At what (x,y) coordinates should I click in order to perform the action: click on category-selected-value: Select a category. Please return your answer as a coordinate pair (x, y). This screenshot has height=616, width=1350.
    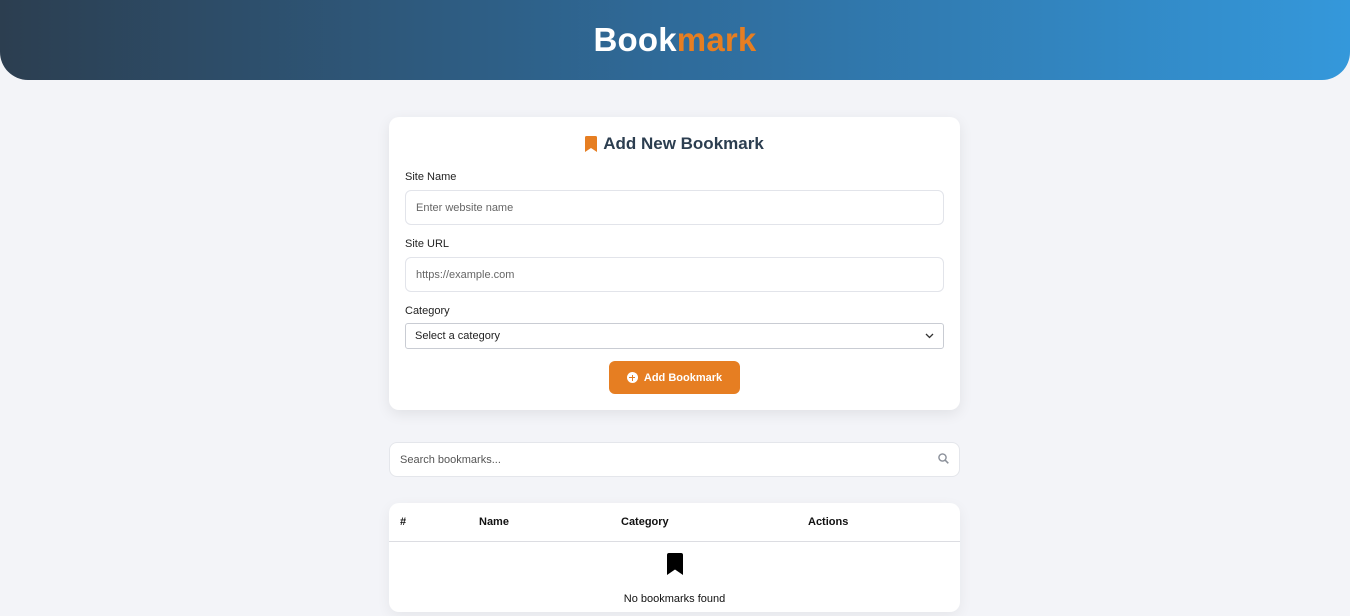
    Looking at the image, I should click on (457, 336).